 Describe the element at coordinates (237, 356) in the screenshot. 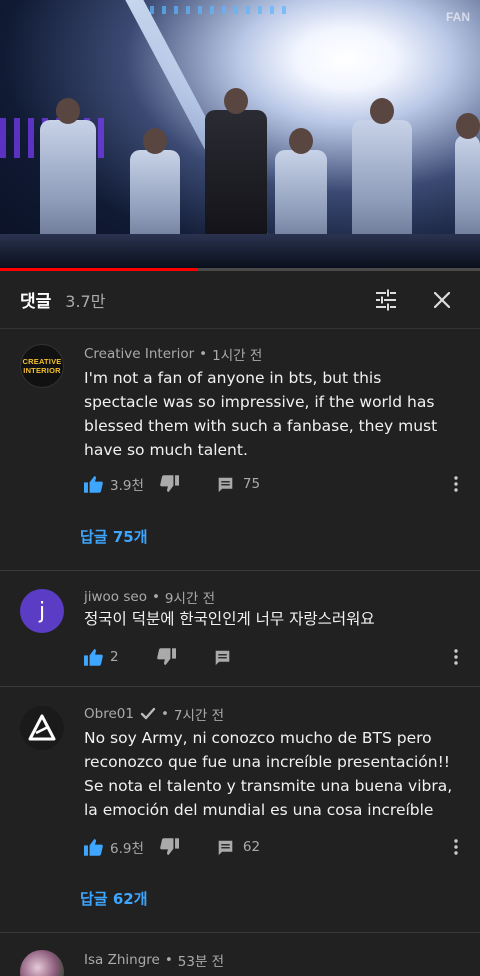

I see `comment-time: 1시간 전` at that location.